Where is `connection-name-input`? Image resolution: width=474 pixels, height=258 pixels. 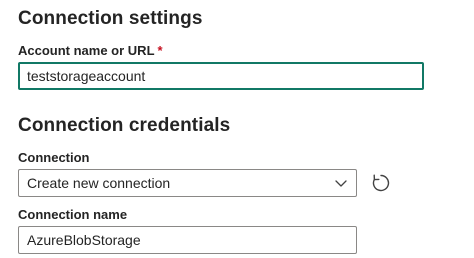
connection-name-input is located at coordinates (187, 240).